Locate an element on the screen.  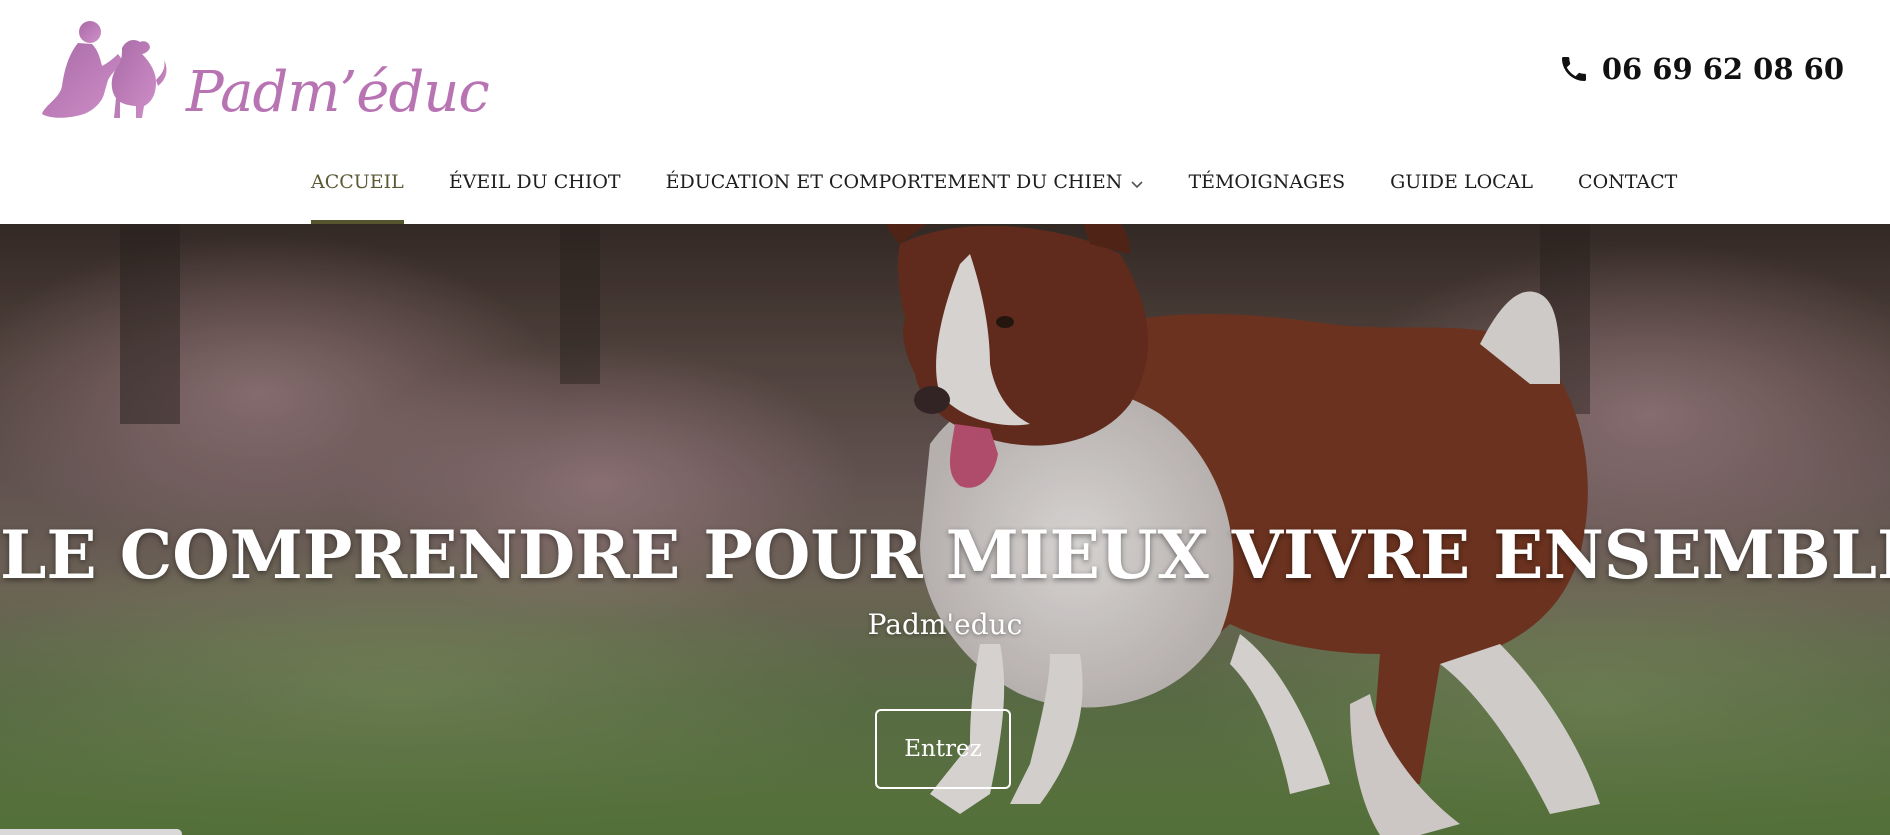
nav-item-eveil-du-chiot: ÉVEIL DU CHIOT is located at coordinates (535, 192).